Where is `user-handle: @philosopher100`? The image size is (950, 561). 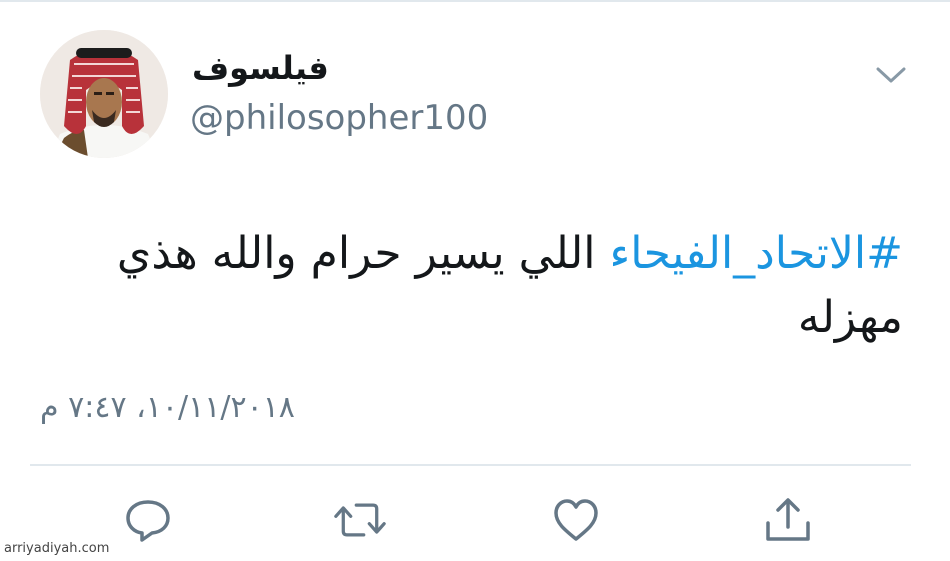 user-handle: @philosopher100 is located at coordinates (339, 118).